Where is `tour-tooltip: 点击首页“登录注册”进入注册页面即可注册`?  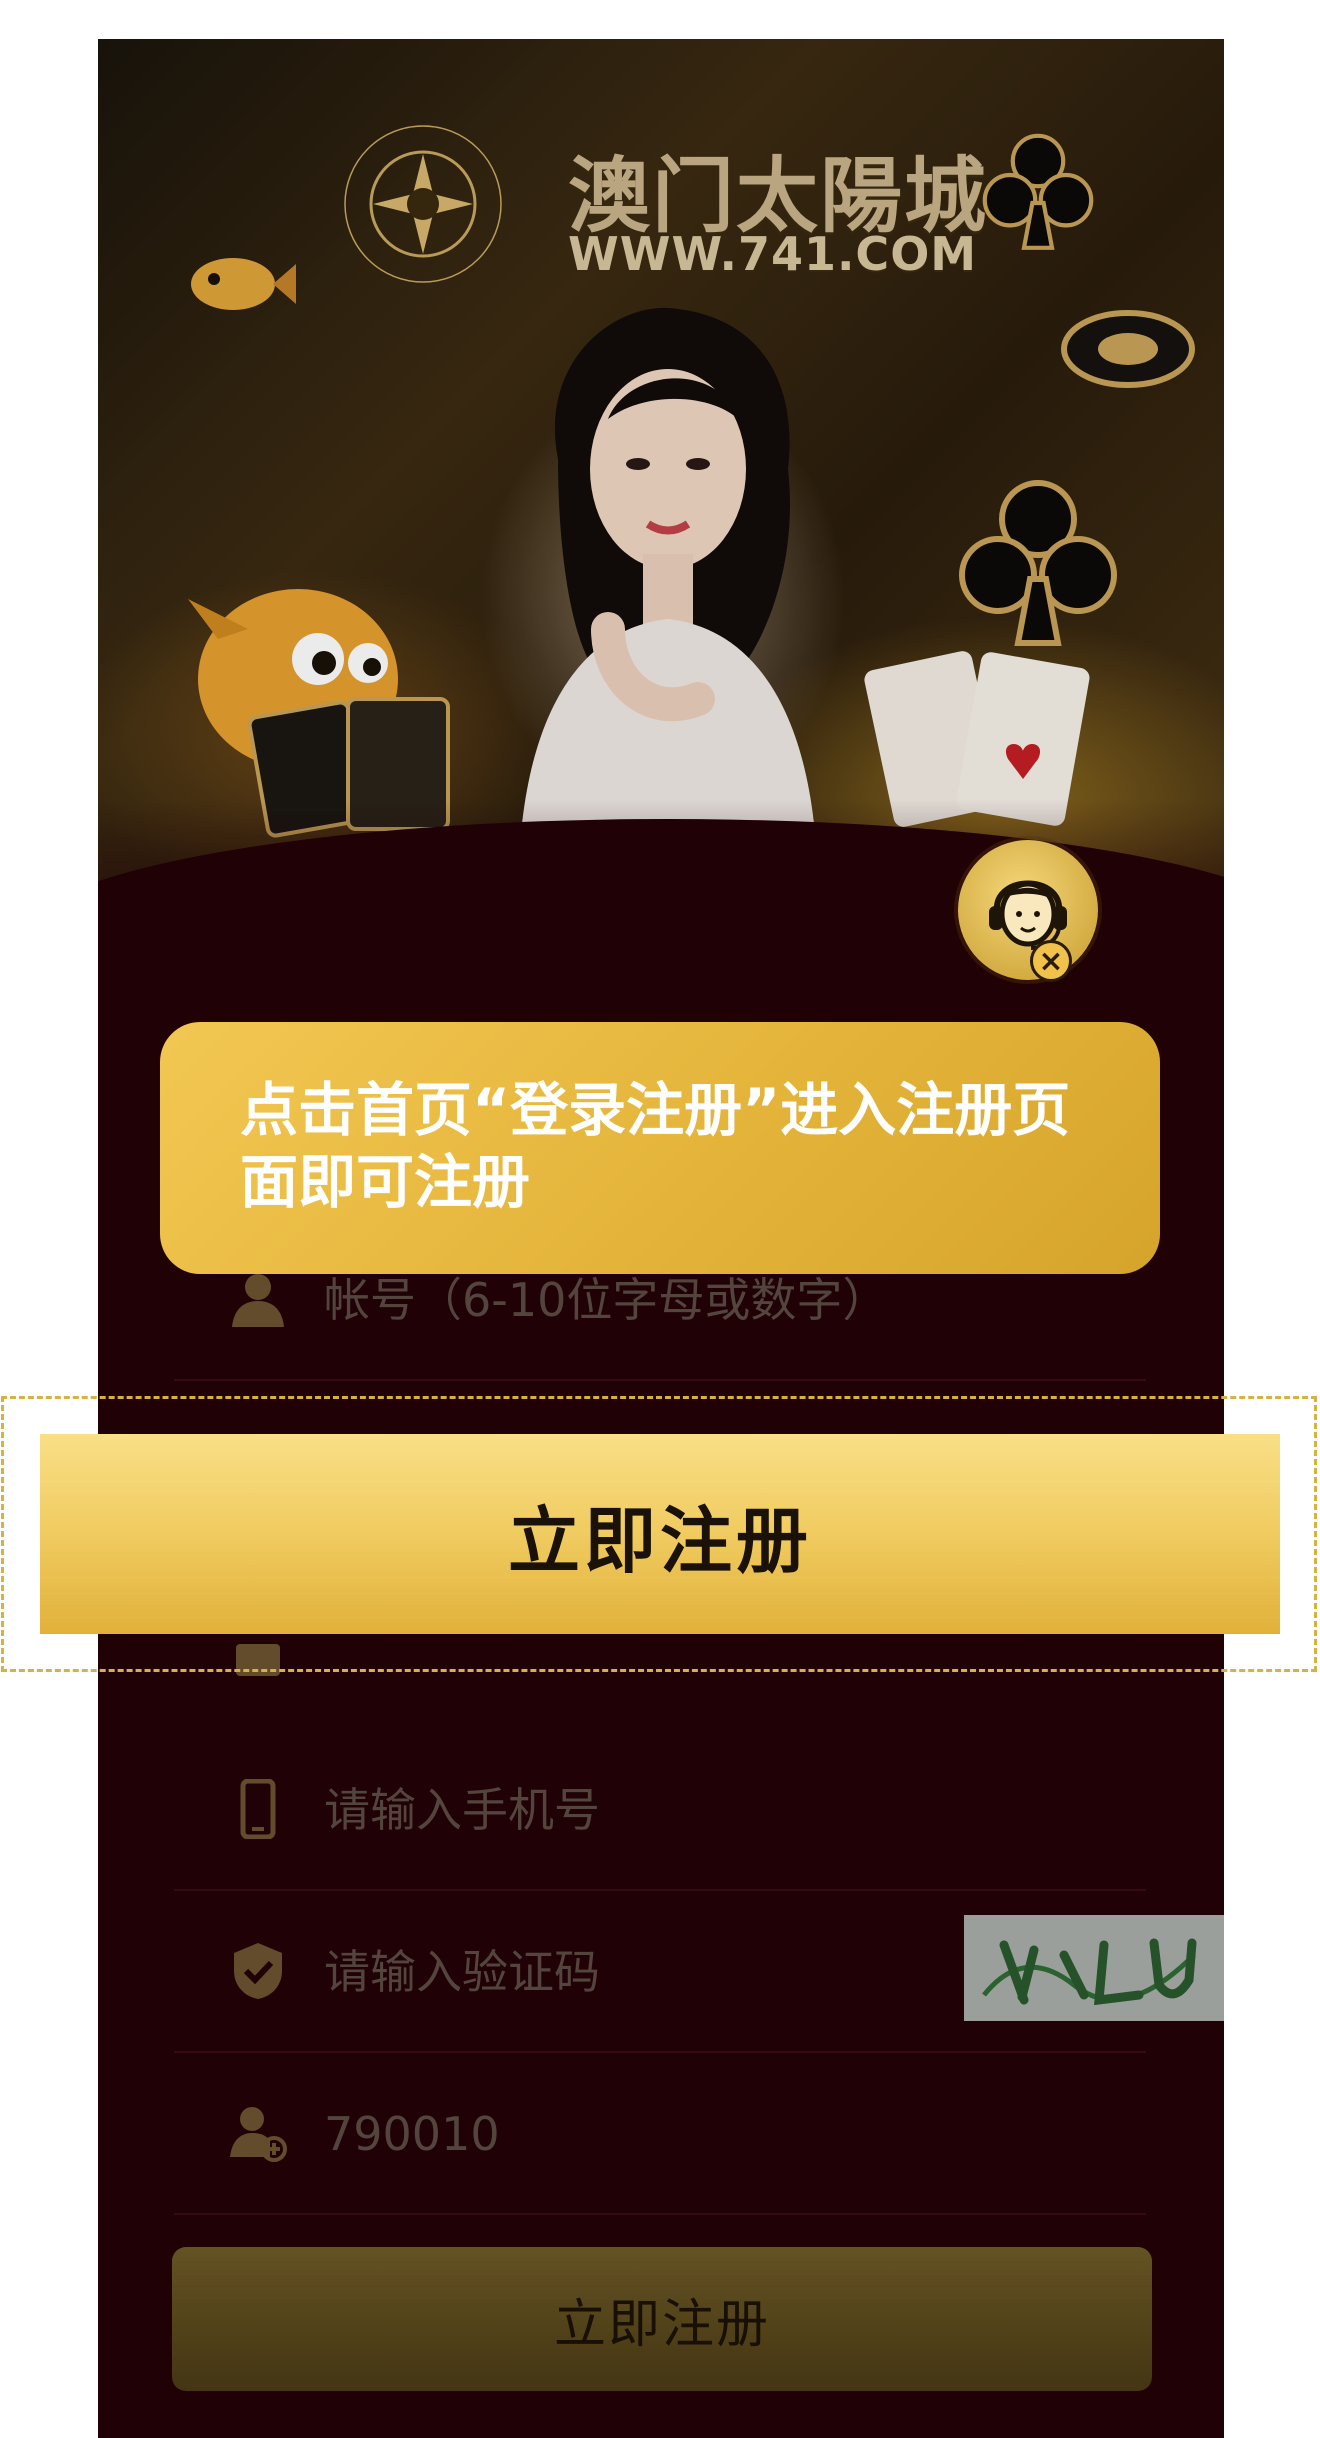
tour-tooltip: 点击首页“登录注册”进入注册页面即可注册 is located at coordinates (660, 1148).